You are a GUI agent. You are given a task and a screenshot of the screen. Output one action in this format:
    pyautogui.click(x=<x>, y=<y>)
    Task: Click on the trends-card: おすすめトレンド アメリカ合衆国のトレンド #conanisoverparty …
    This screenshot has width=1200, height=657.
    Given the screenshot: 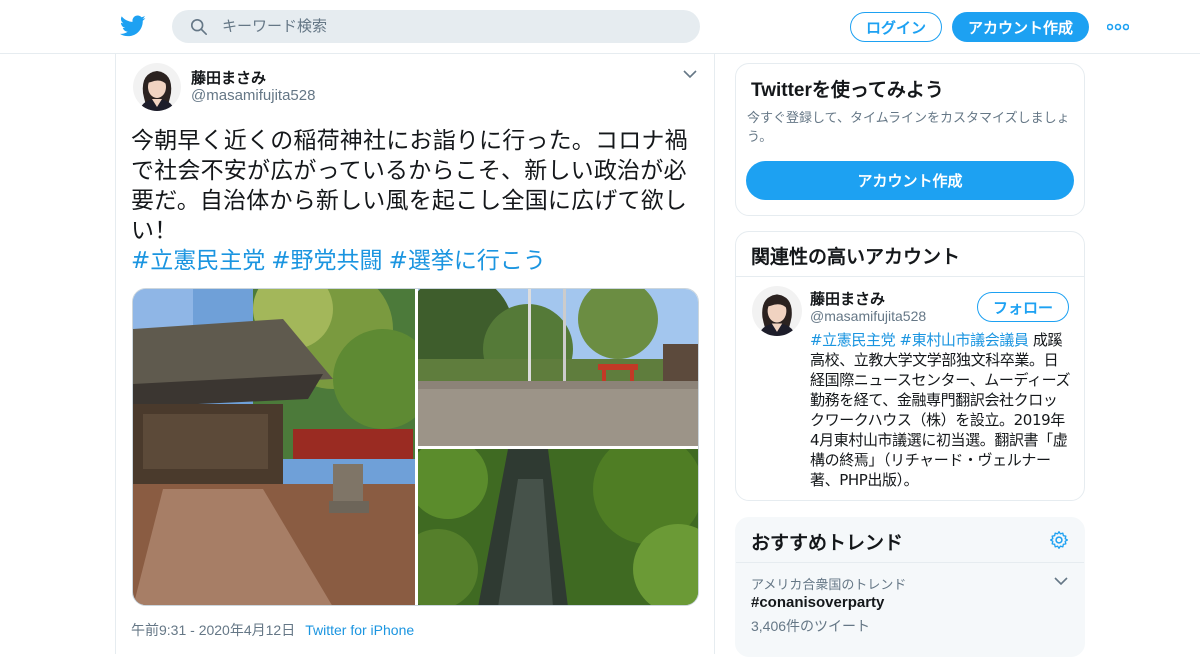 What is the action you would take?
    pyautogui.click(x=910, y=587)
    